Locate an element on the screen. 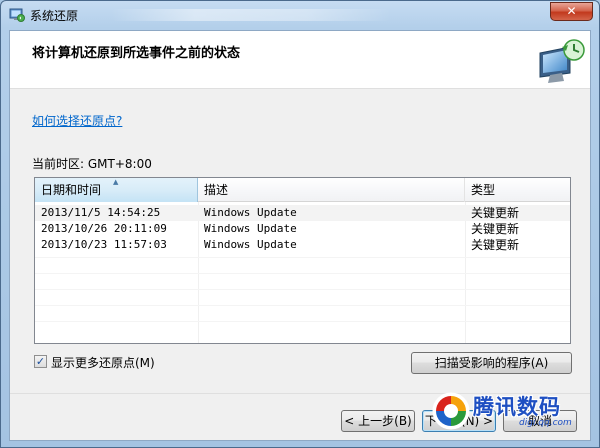 This screenshot has width=600, height=448. tencent-logo-icon is located at coordinates (451, 411).